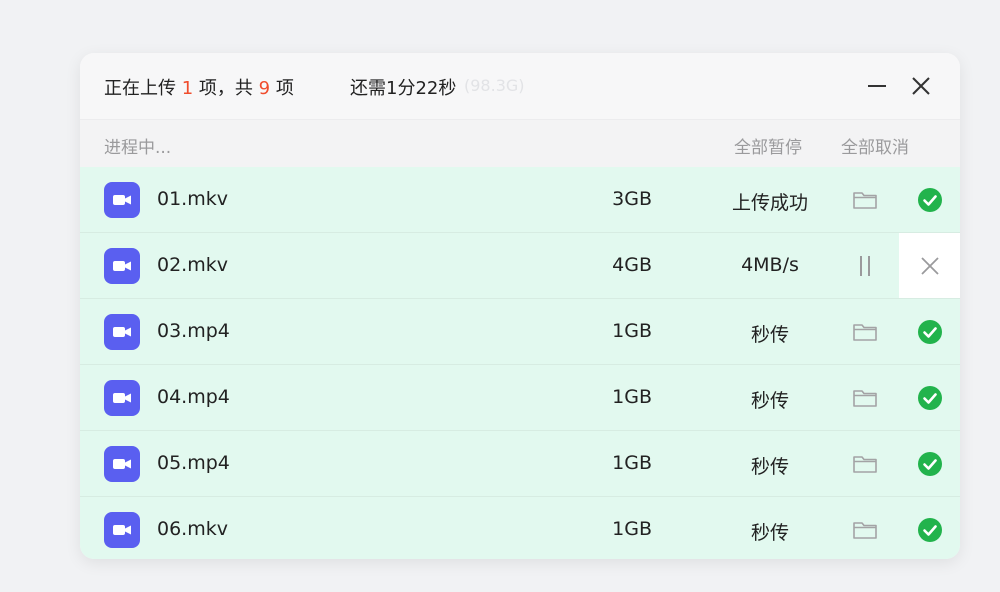 The image size is (1000, 592). Describe the element at coordinates (632, 199) in the screenshot. I see `file-size: 3GB` at that location.